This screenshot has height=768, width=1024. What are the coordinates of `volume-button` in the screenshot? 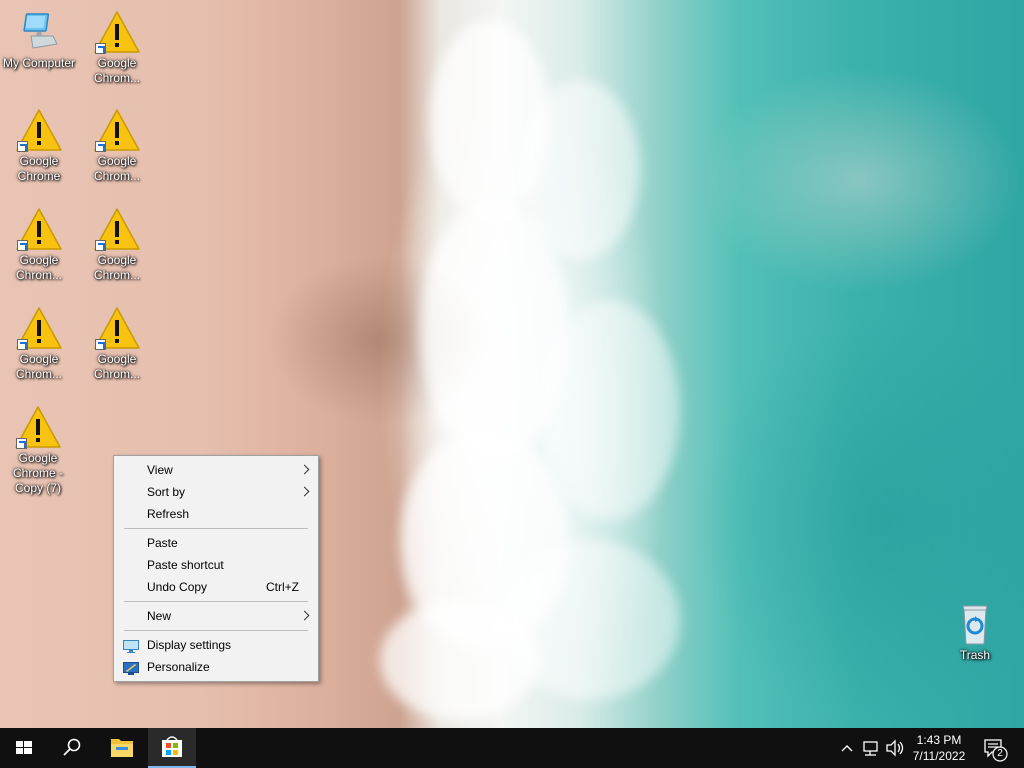 It's located at (895, 748).